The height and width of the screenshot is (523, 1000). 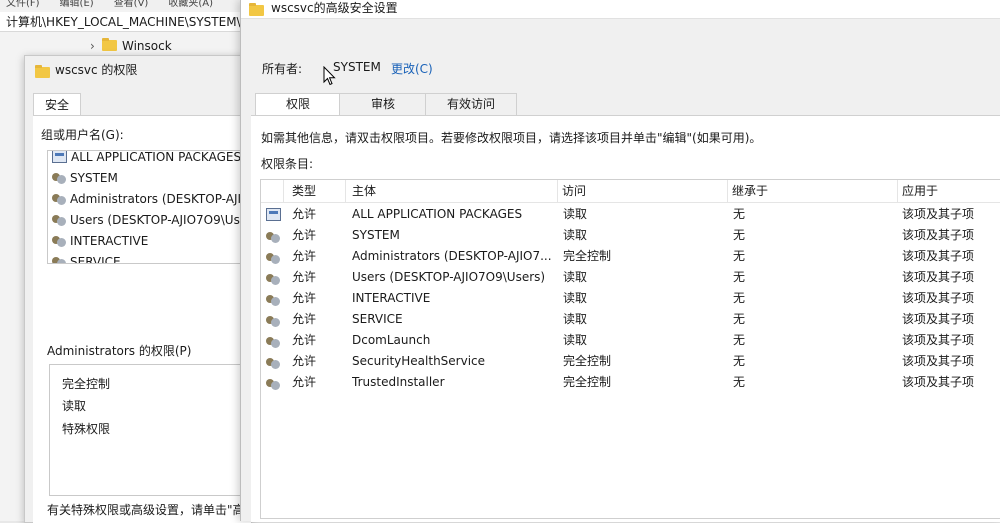 I want to click on tree-item-winsock: › Winsock, so click(x=125, y=46).